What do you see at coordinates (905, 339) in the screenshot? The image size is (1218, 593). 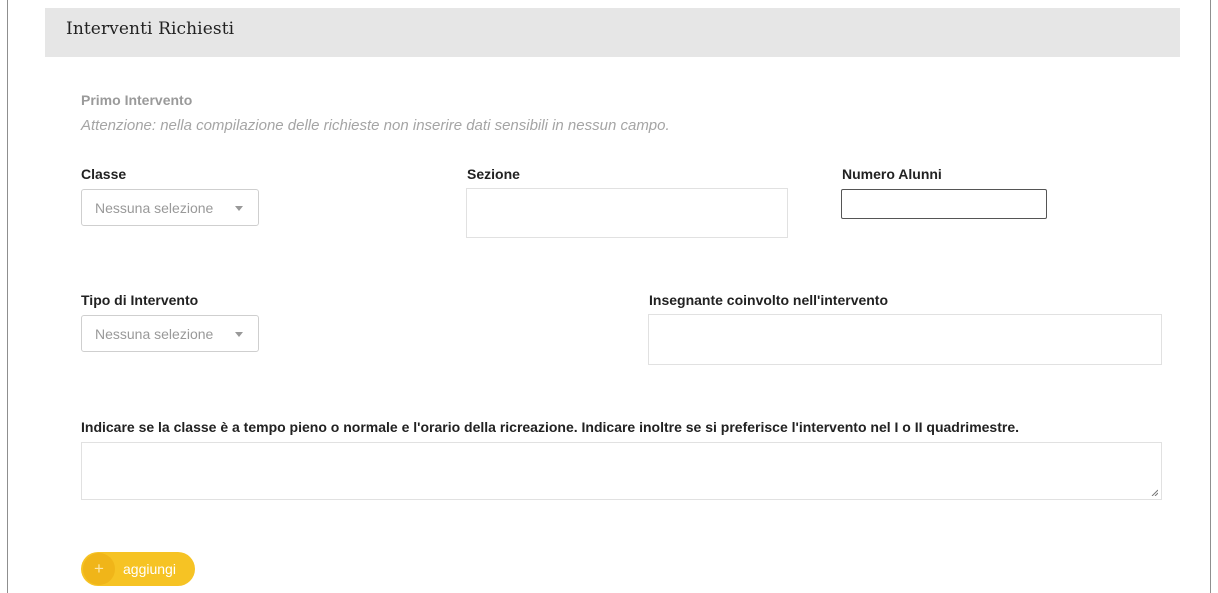 I see `insegnante-input` at bounding box center [905, 339].